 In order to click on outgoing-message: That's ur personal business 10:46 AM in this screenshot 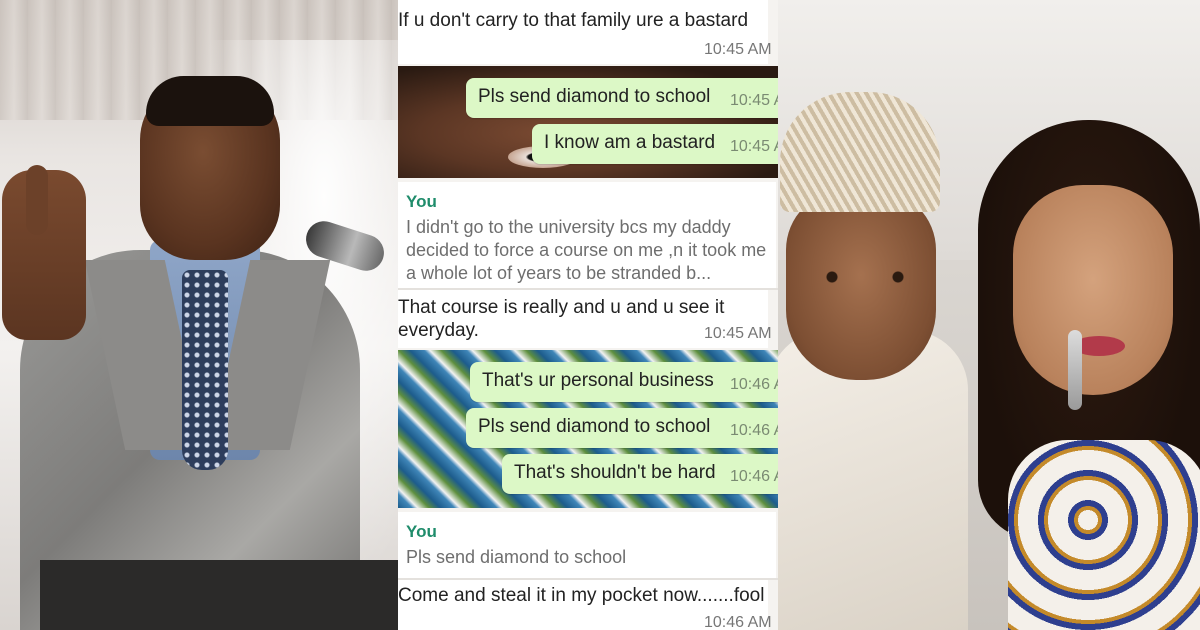, I will do `click(624, 382)`.